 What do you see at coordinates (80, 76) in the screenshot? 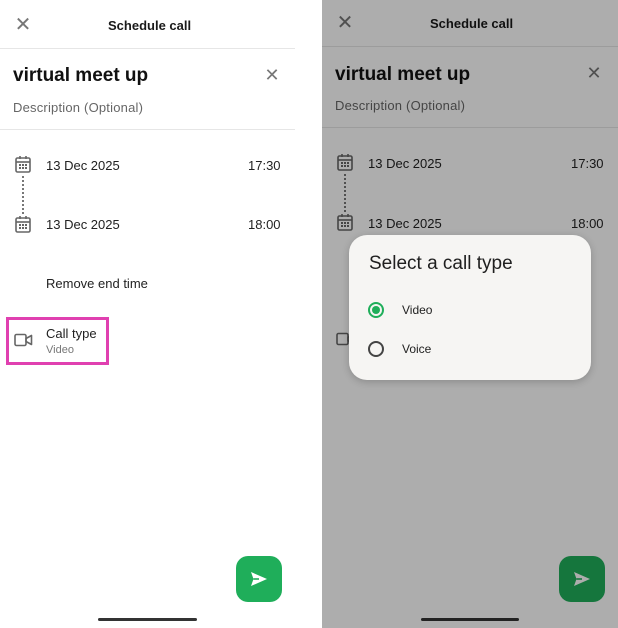
I see `meeting-title-input: virtual meet up` at bounding box center [80, 76].